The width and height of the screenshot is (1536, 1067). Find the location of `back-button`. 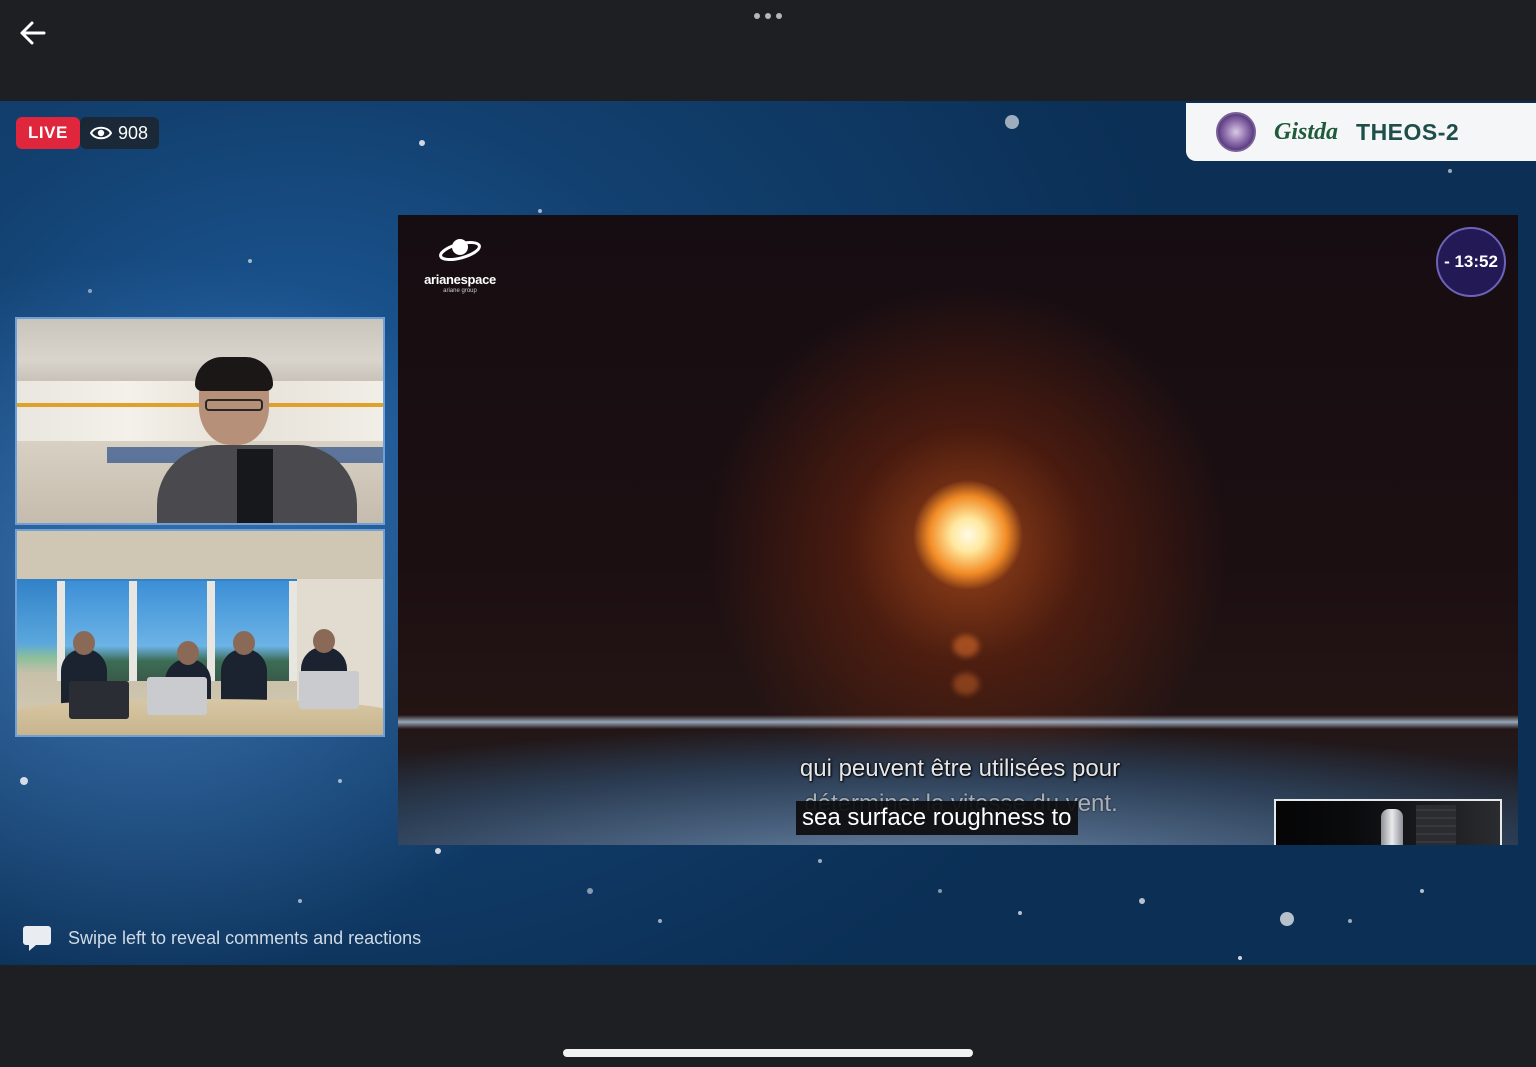

back-button is located at coordinates (33, 33).